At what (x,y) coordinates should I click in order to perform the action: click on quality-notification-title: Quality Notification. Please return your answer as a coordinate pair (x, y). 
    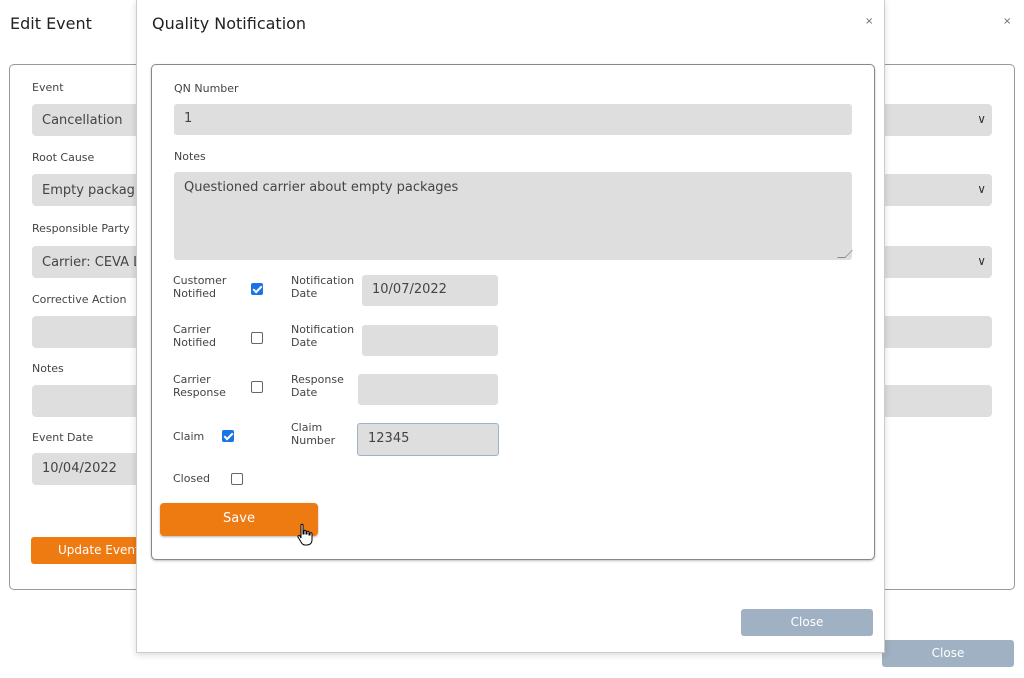
    Looking at the image, I should click on (229, 23).